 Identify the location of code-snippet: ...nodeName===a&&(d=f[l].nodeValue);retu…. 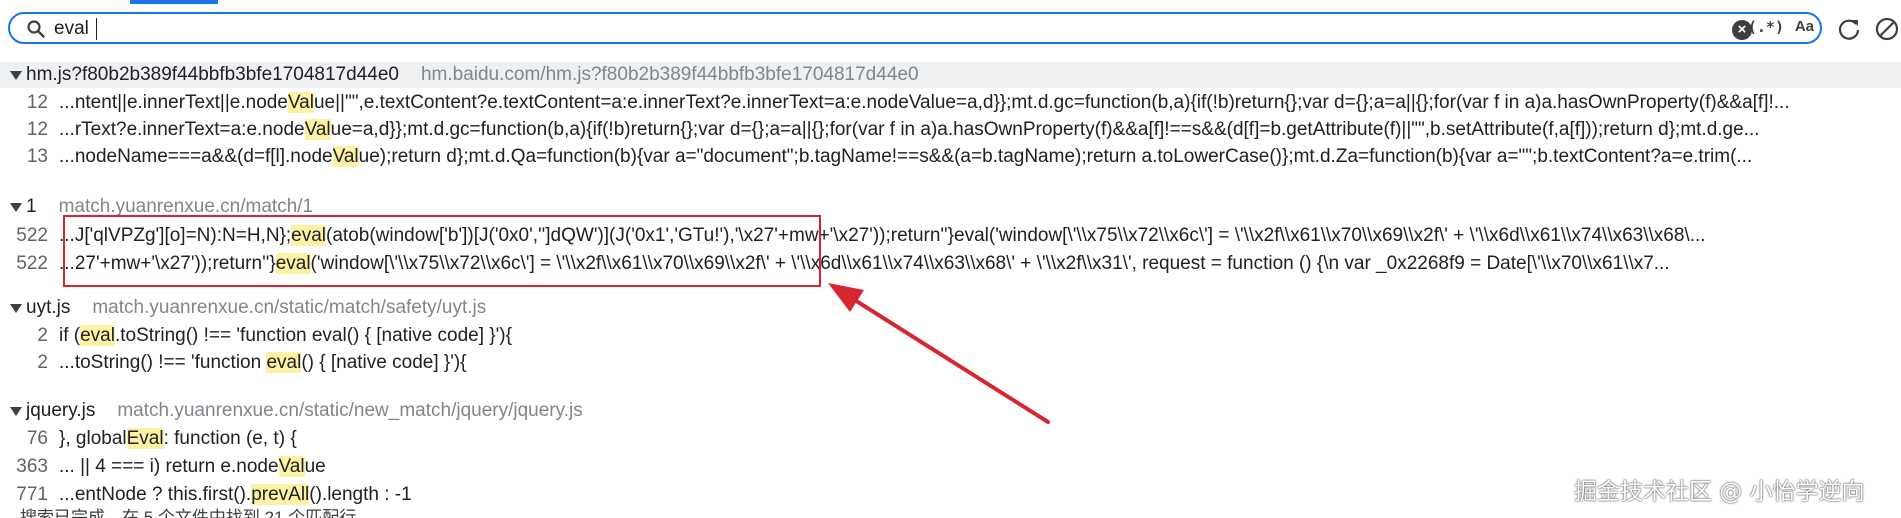
(906, 156).